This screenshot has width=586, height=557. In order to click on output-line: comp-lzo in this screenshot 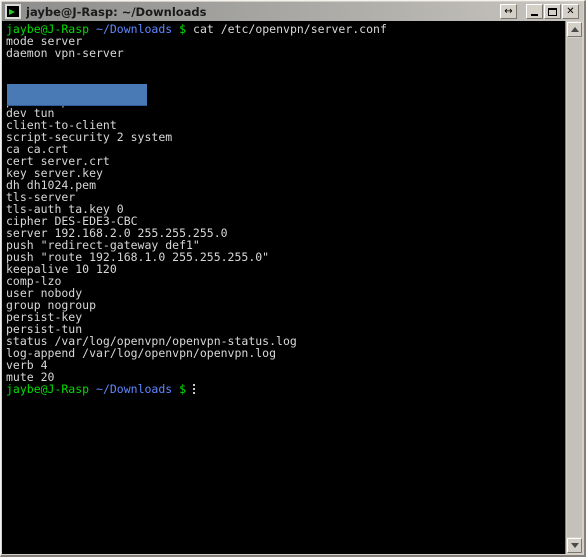, I will do `click(34, 281)`.